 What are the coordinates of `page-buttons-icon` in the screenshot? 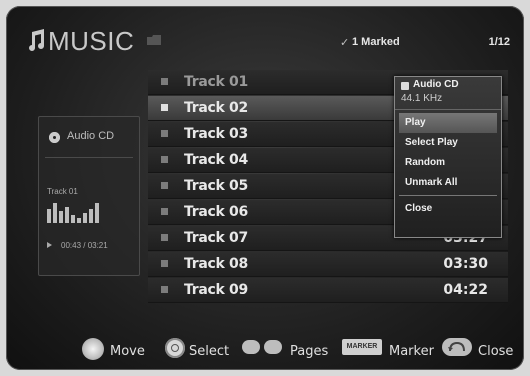 It's located at (264, 347).